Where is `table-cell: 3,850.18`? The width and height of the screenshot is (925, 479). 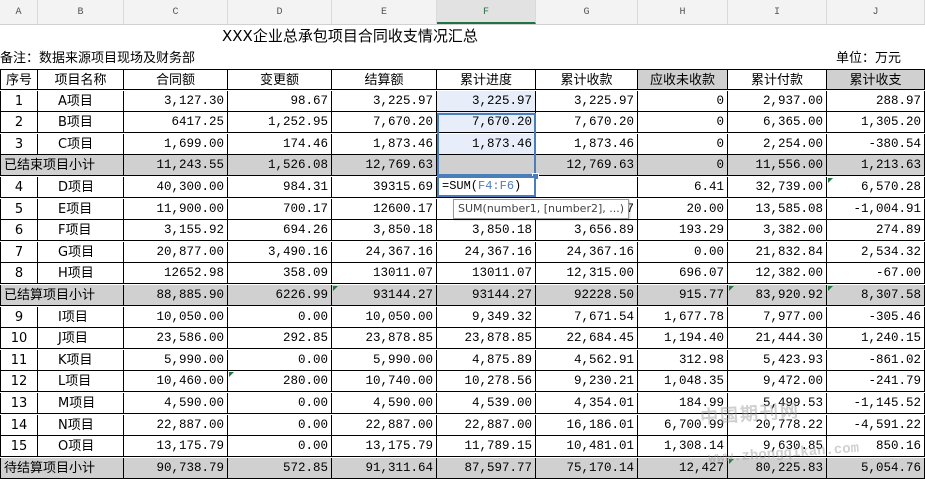 table-cell: 3,850.18 is located at coordinates (384, 231).